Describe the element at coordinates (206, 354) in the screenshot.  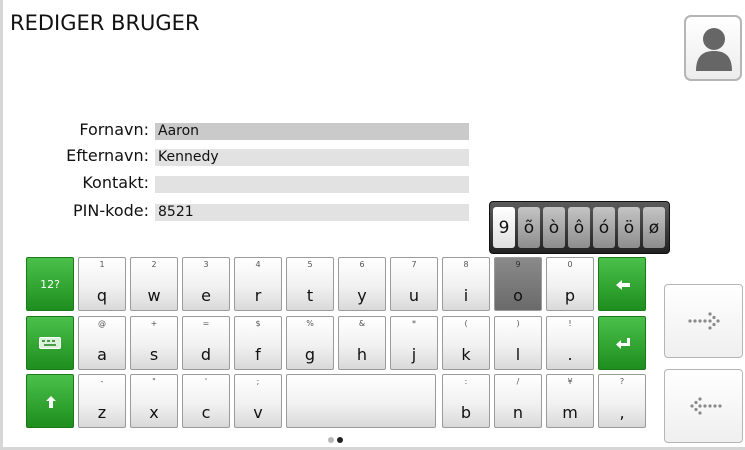
I see `key-primary: d` at that location.